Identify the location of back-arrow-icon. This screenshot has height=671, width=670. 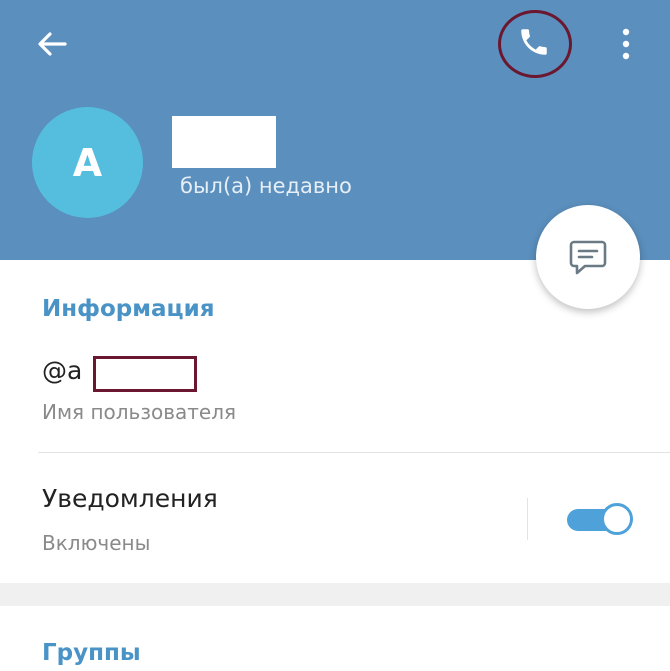
(52, 44).